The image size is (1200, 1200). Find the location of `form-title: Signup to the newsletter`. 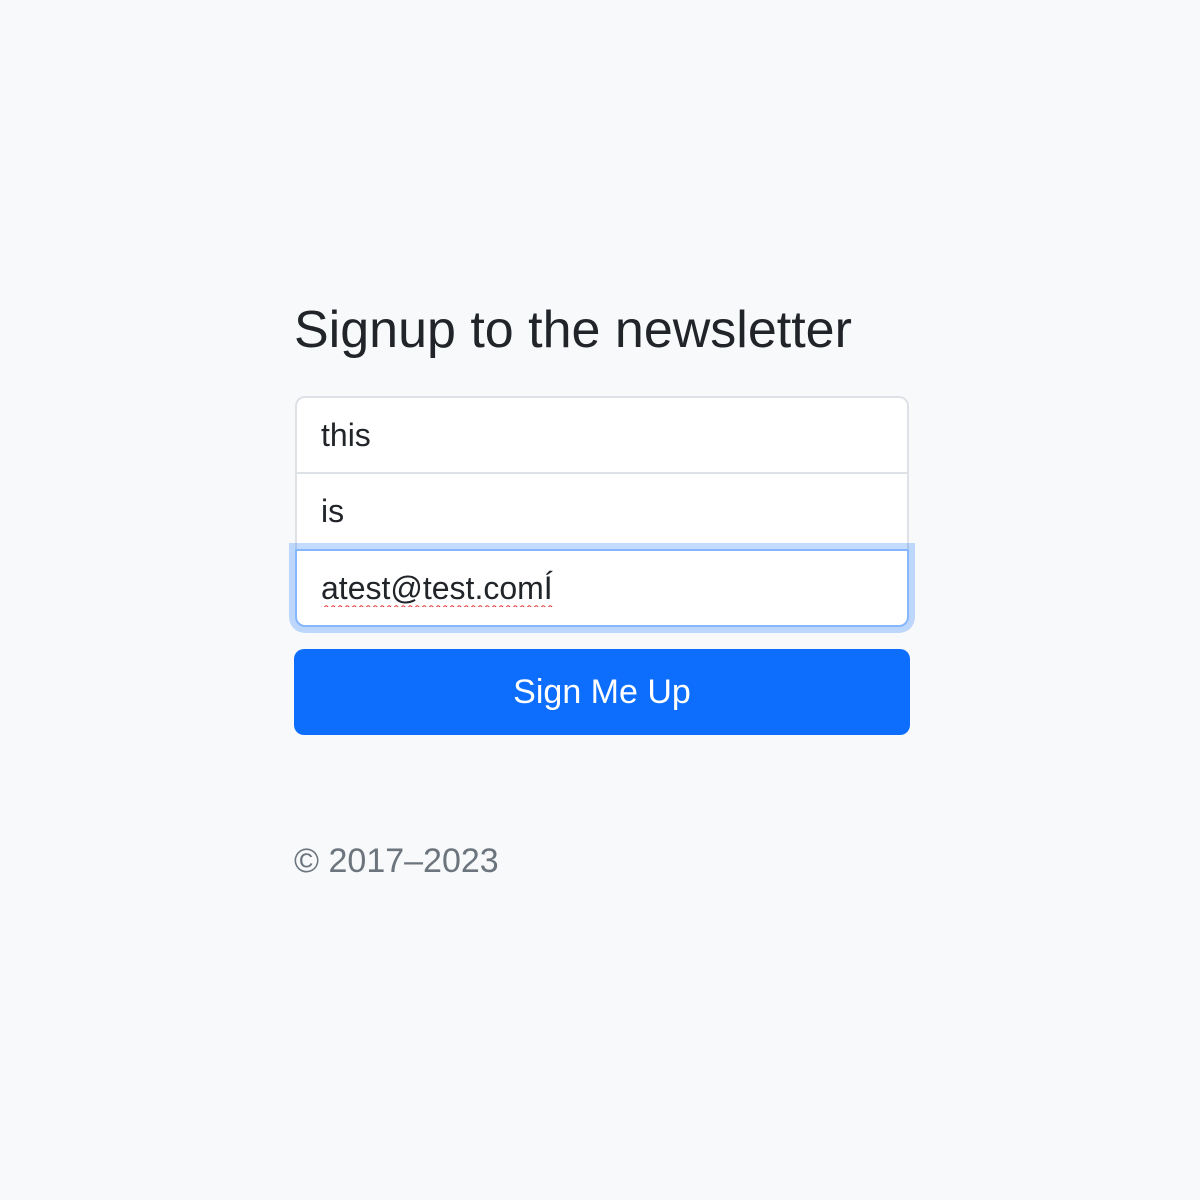

form-title: Signup to the newsletter is located at coordinates (573, 330).